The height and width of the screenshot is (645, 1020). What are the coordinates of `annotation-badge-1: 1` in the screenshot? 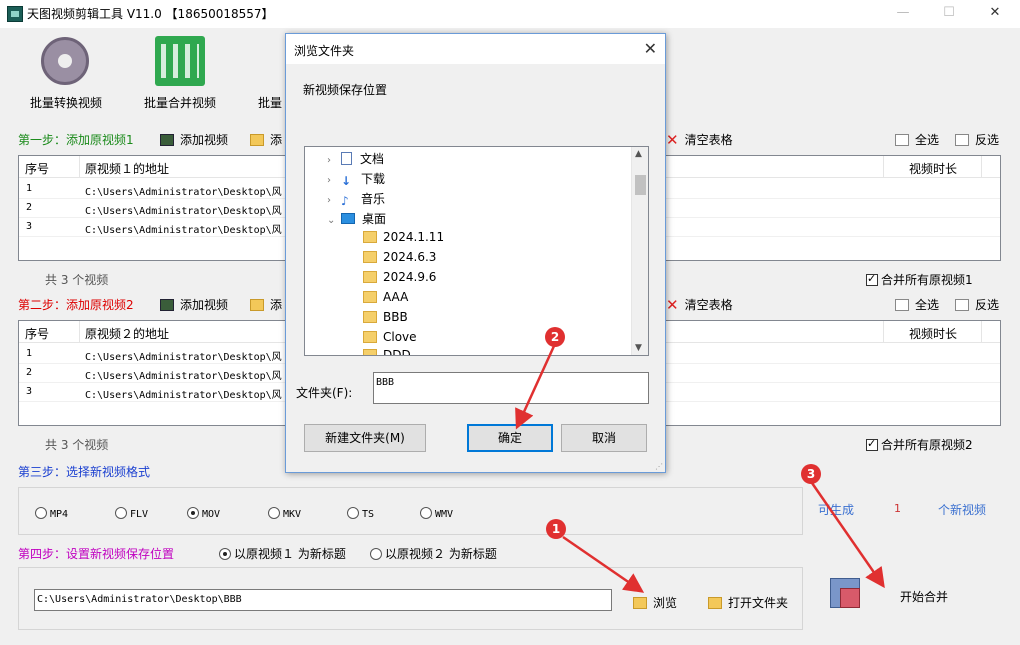 It's located at (556, 529).